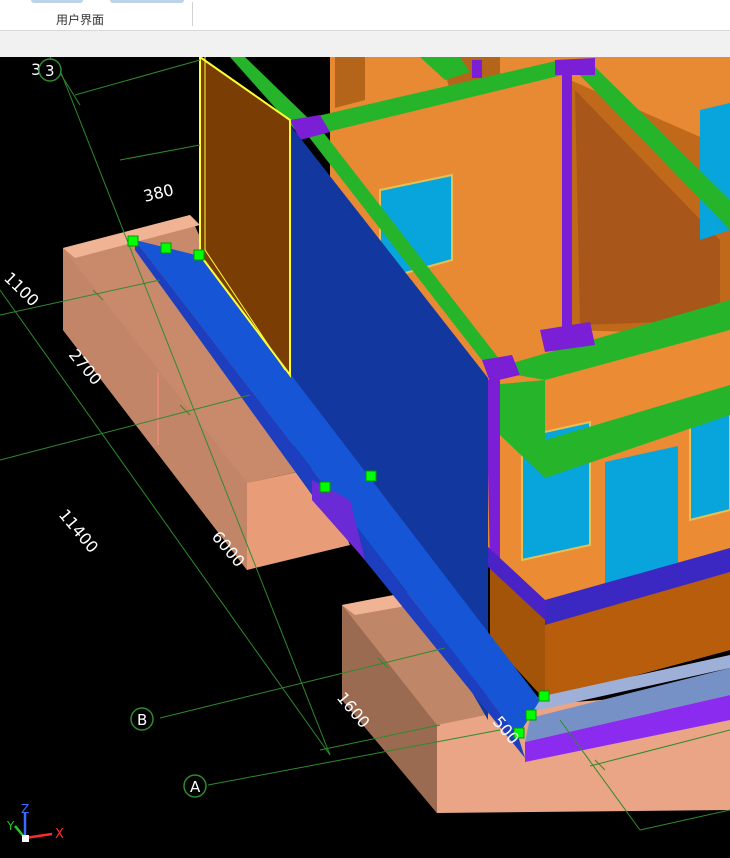  Describe the element at coordinates (365, 44) in the screenshot. I see `document-tab-bar` at that location.